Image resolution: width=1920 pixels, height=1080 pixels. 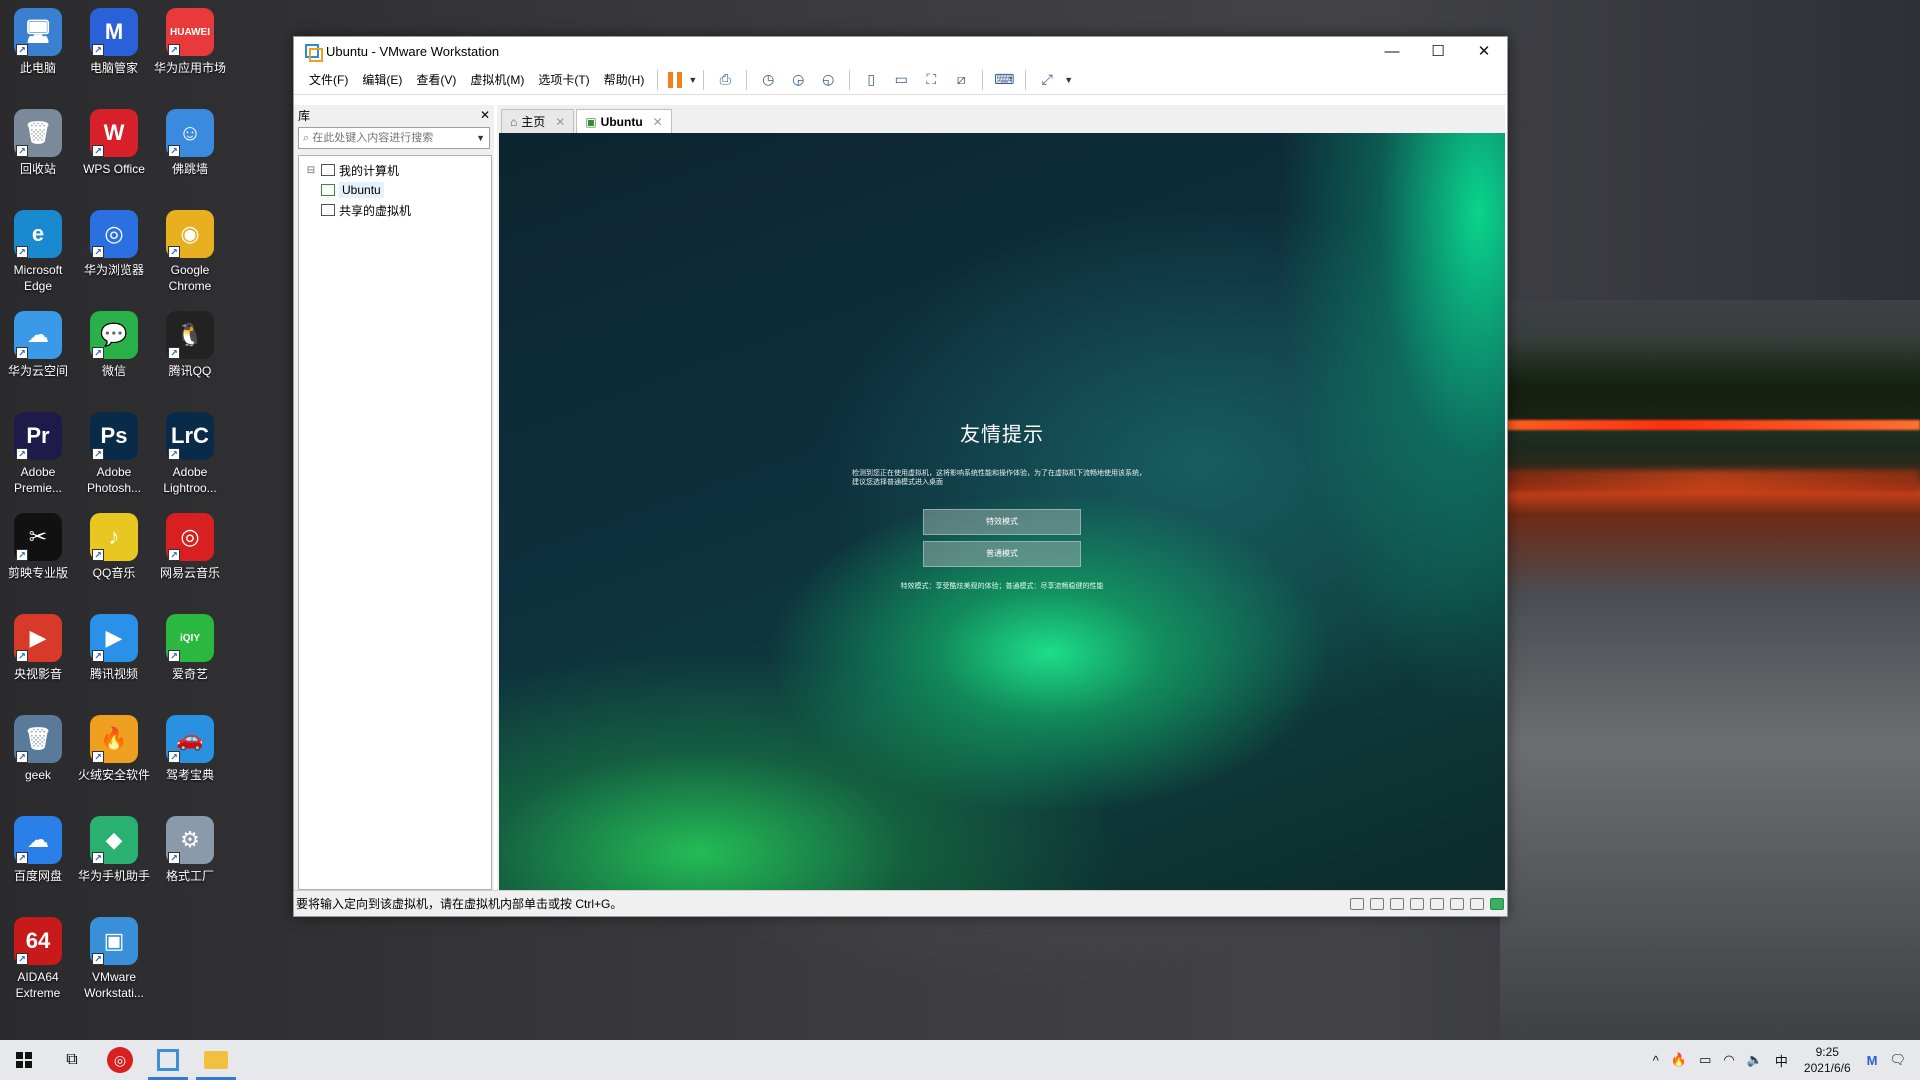 I want to click on system-tray: ^ 🔥 ▭ ◠ 🔈 中 9:25 2021/6/6 M 🗨, so click(x=1783, y=1060).